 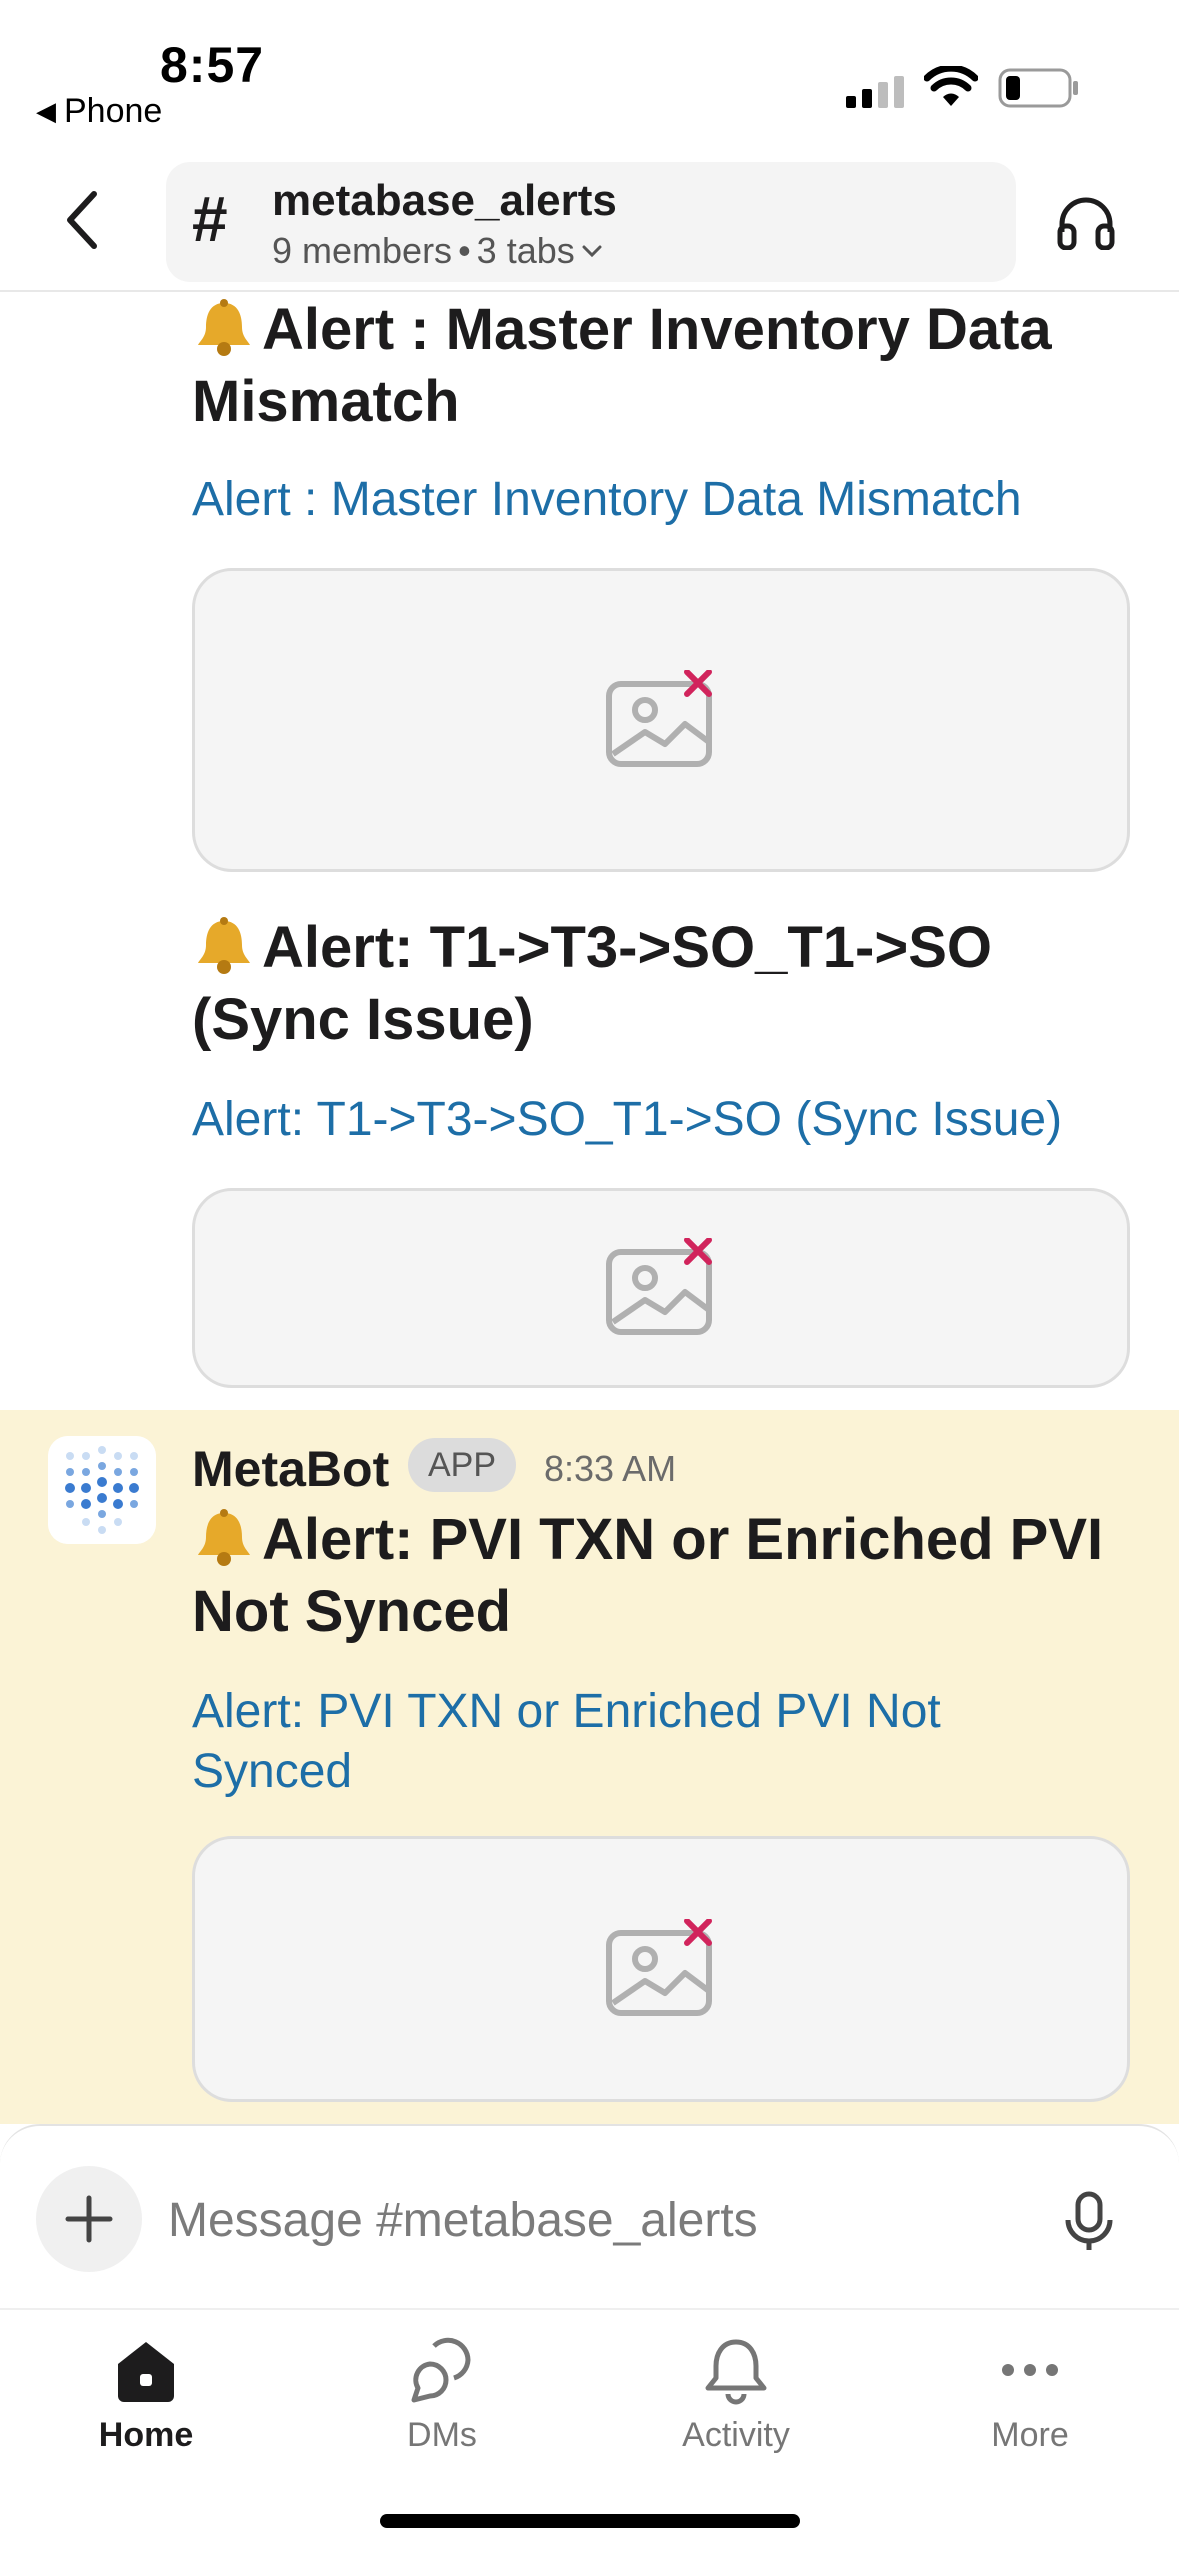 I want to click on tab-label: More, so click(x=1030, y=2435).